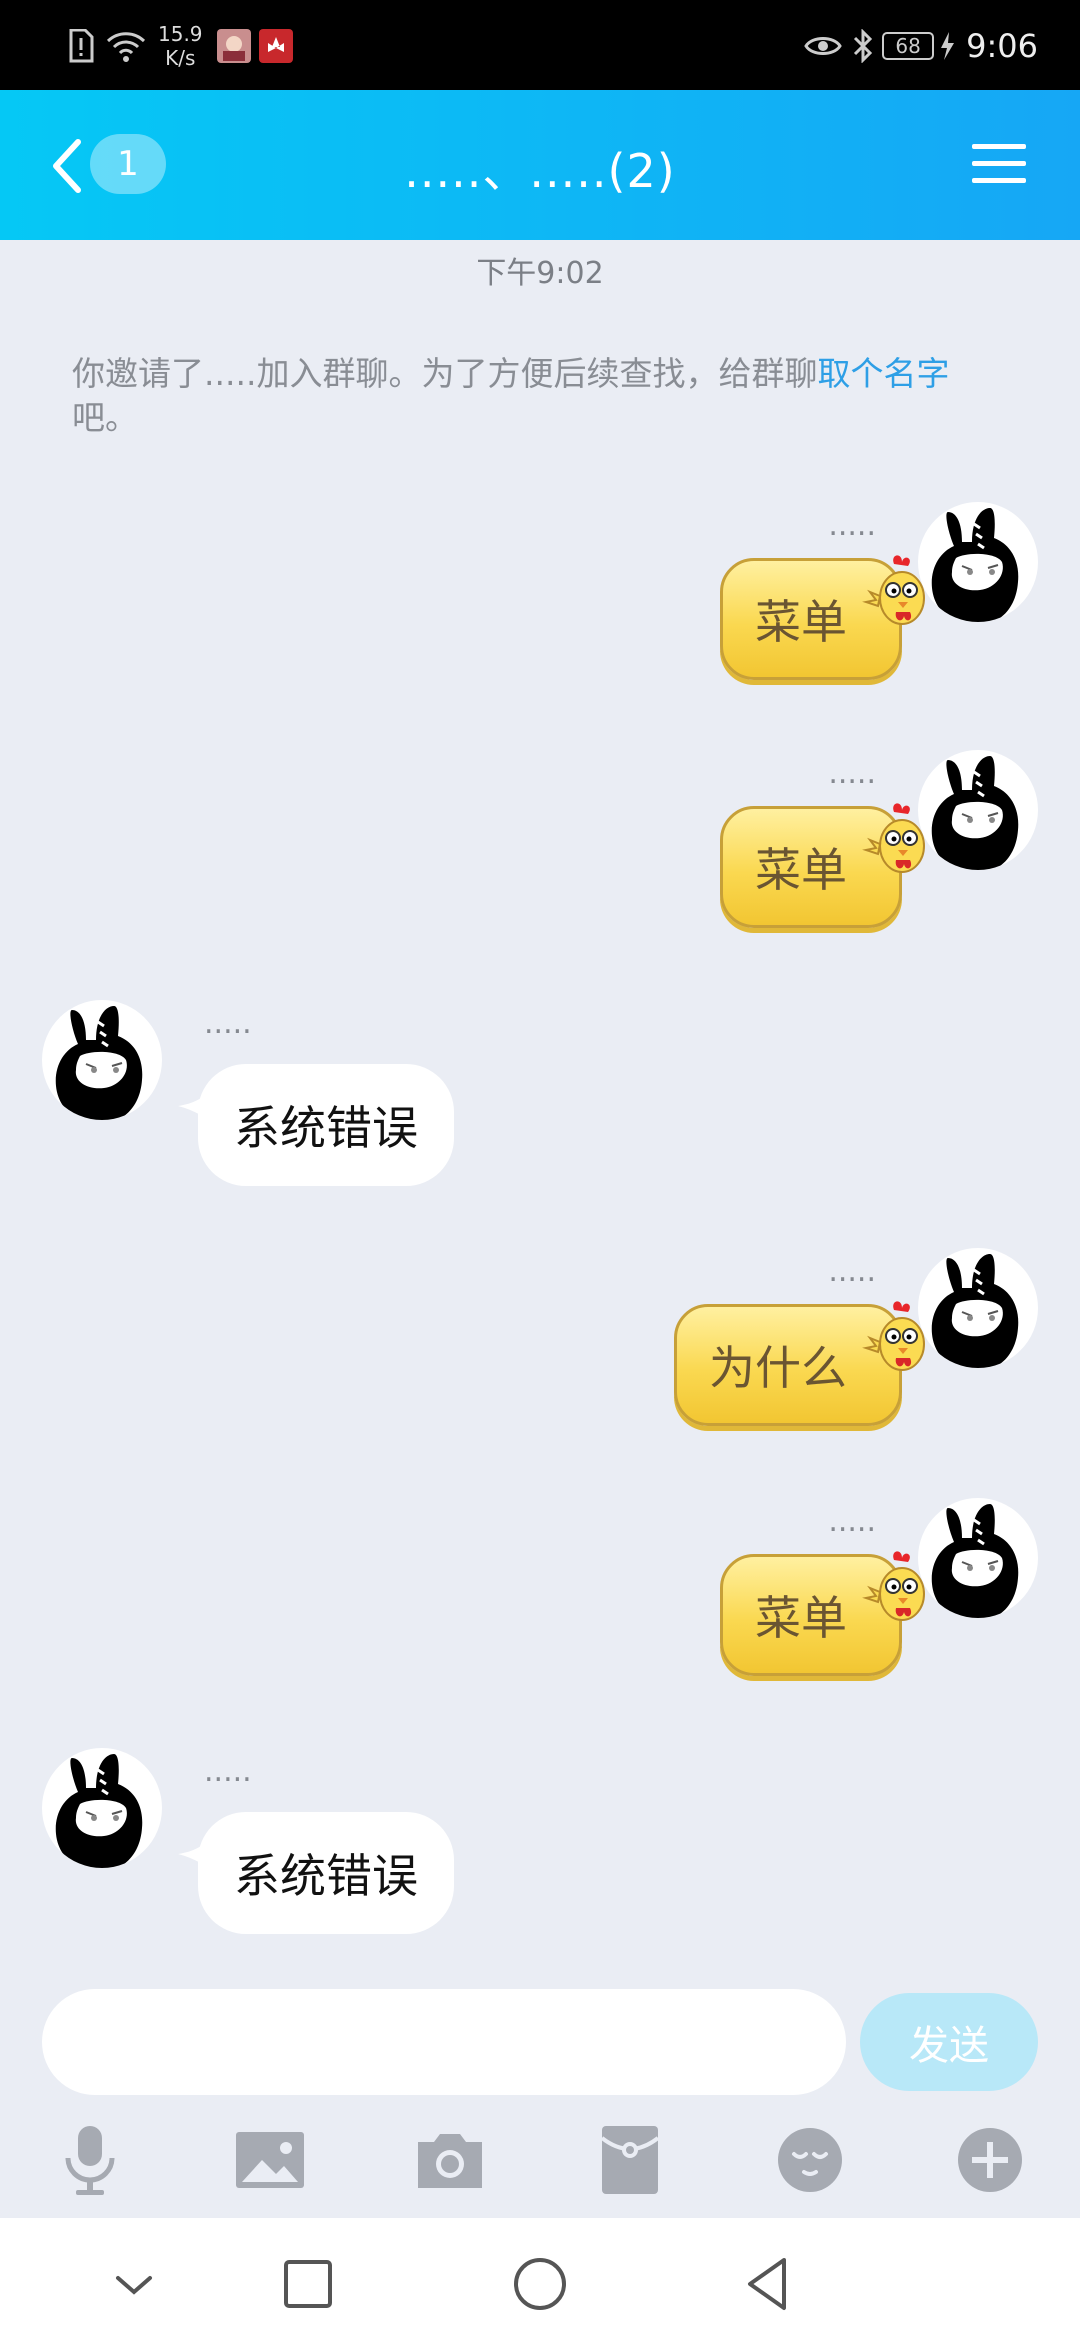 This screenshot has width=1080, height=2340. I want to click on bluetooth-icon, so click(863, 46).